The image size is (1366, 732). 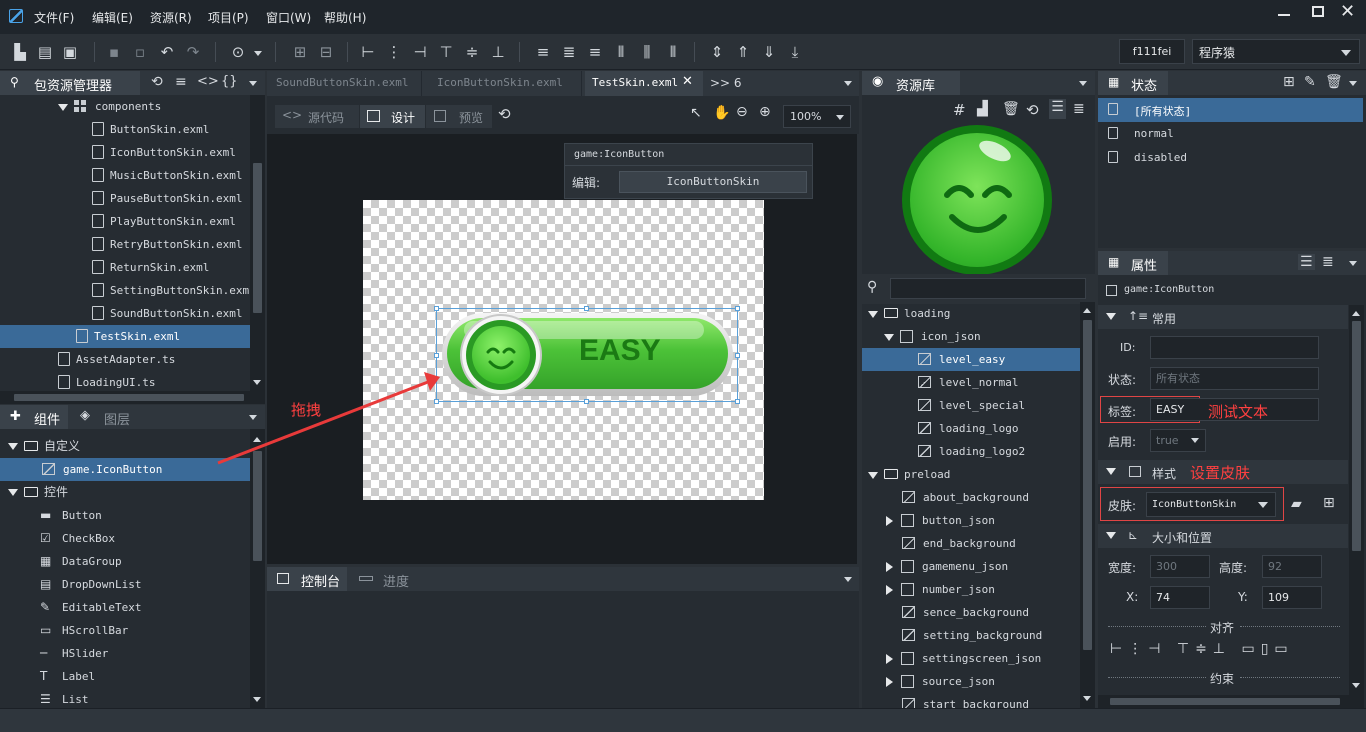 I want to click on distribute-right-icon: ⫴, so click(x=673, y=52).